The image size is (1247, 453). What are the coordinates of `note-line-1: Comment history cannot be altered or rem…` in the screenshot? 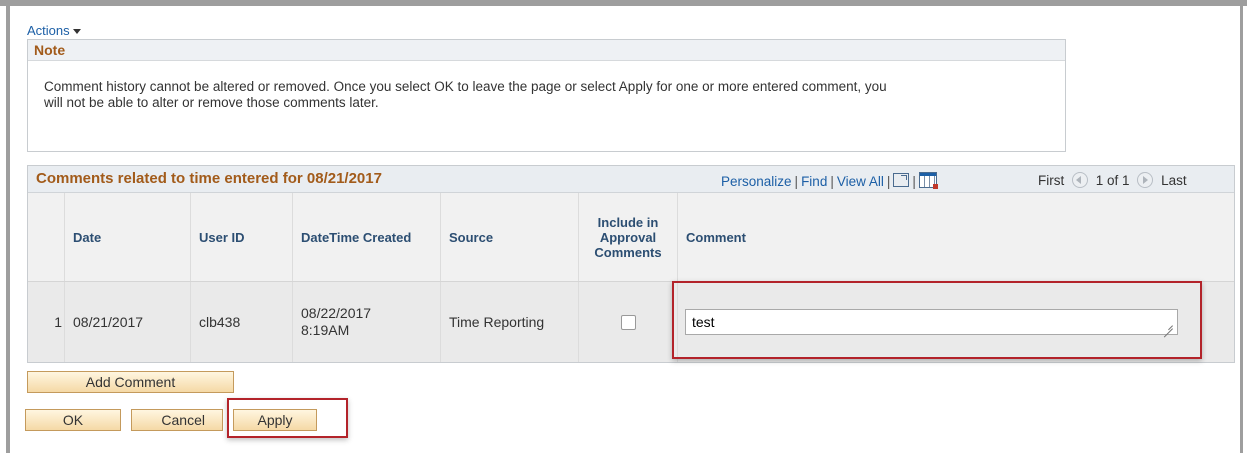 It's located at (465, 86).